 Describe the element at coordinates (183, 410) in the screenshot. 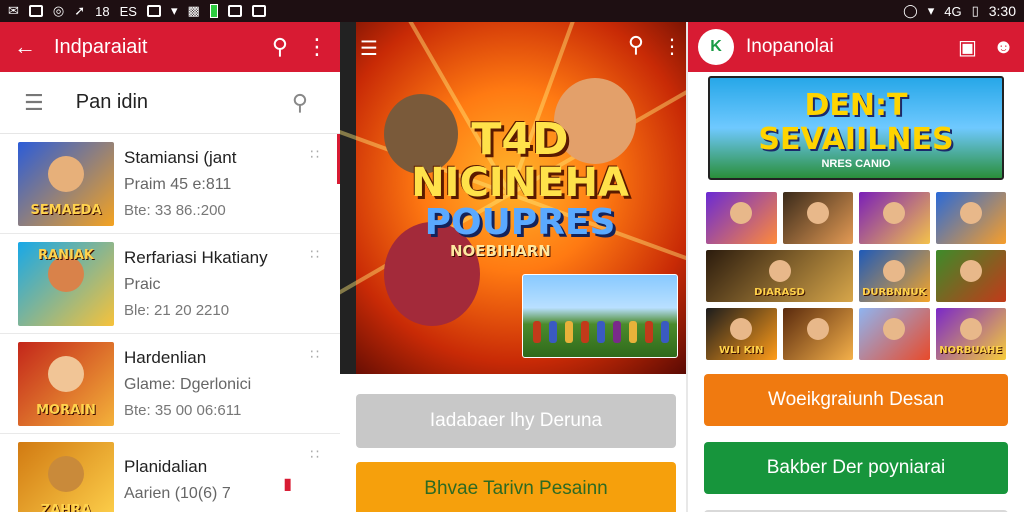

I see `item-date: Bte: 35 00 06:611` at that location.